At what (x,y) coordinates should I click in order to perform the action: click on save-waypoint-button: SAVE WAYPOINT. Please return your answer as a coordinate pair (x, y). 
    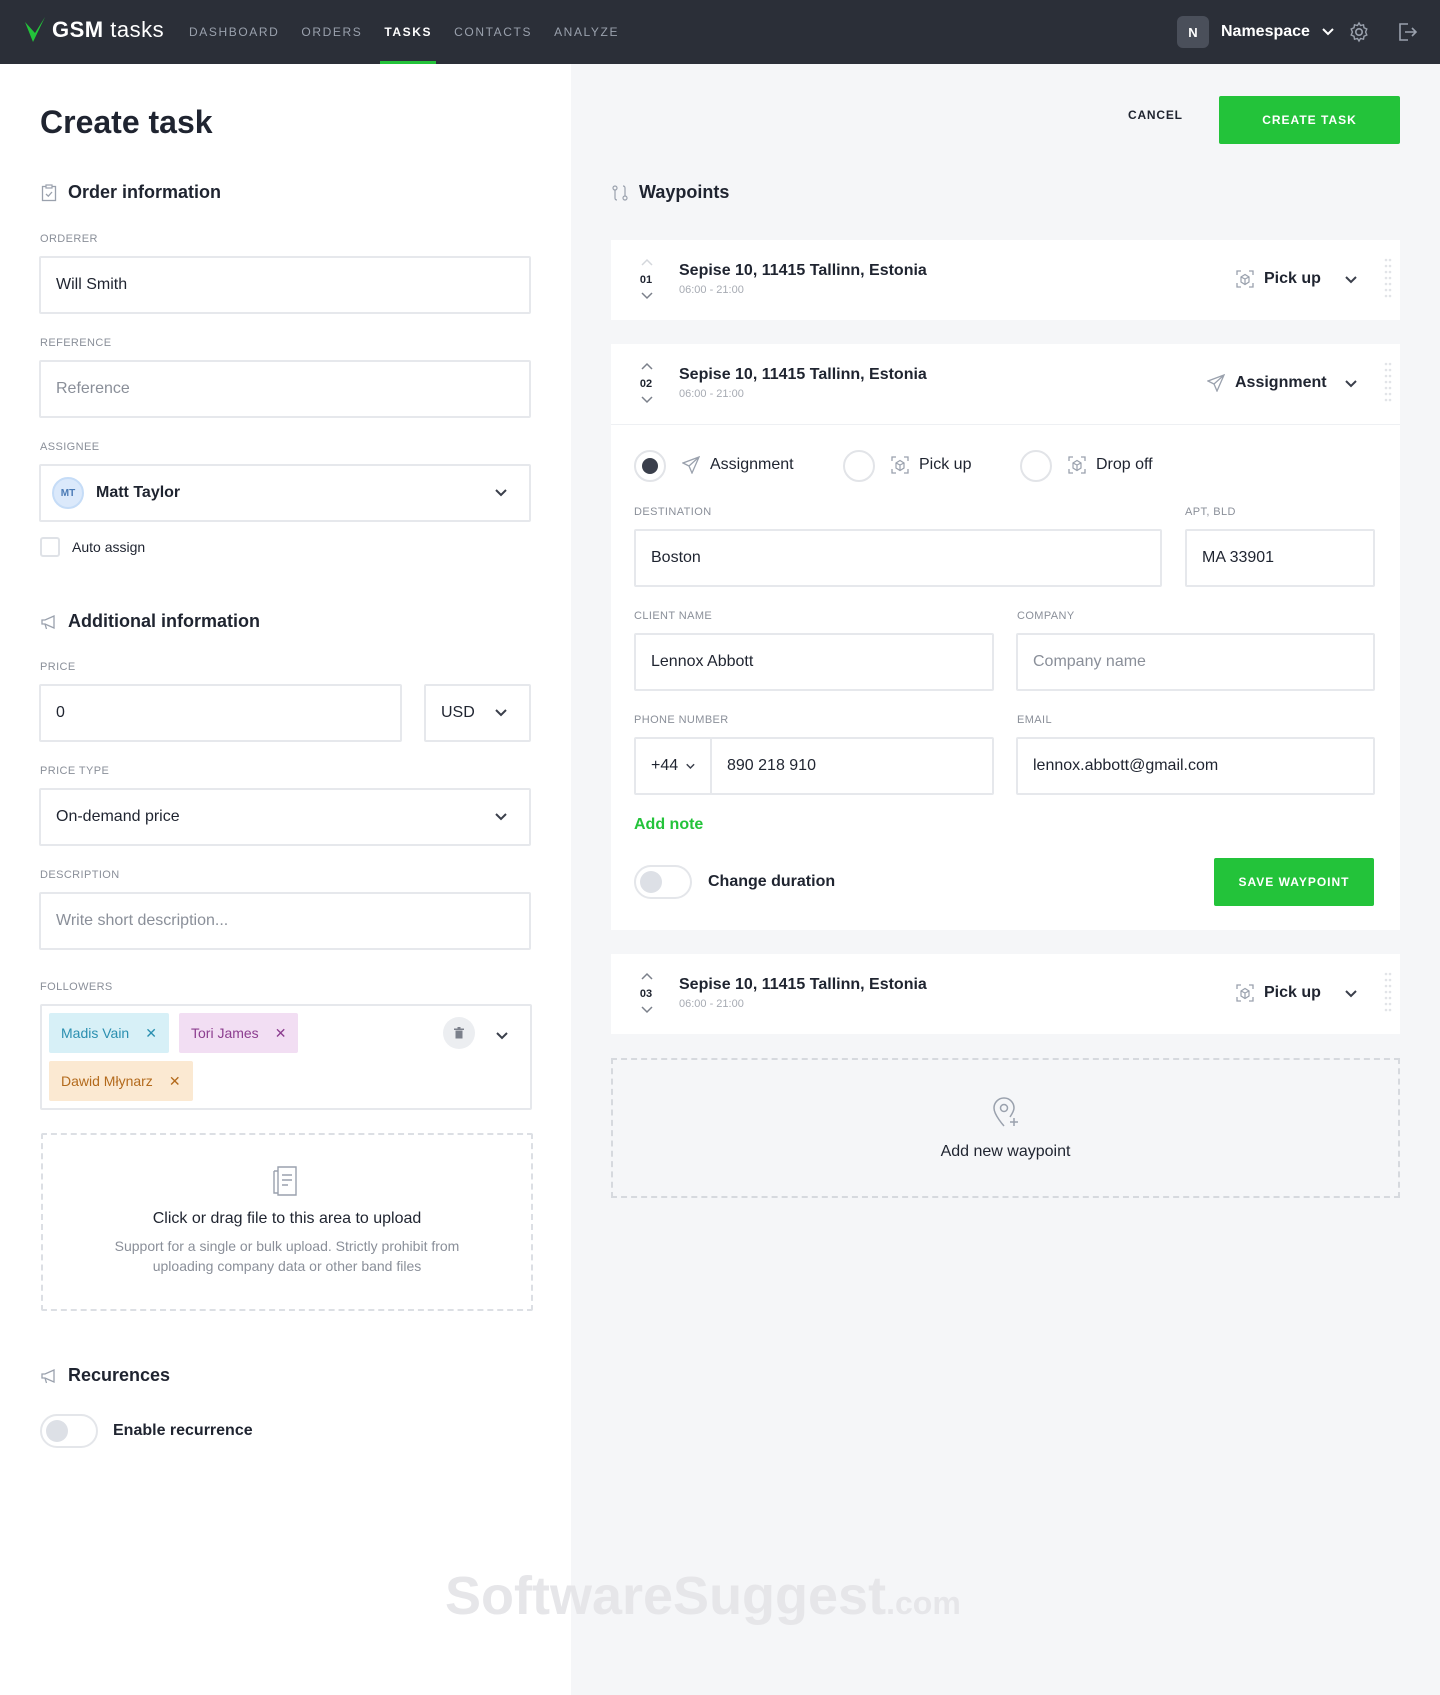
    Looking at the image, I should click on (1294, 882).